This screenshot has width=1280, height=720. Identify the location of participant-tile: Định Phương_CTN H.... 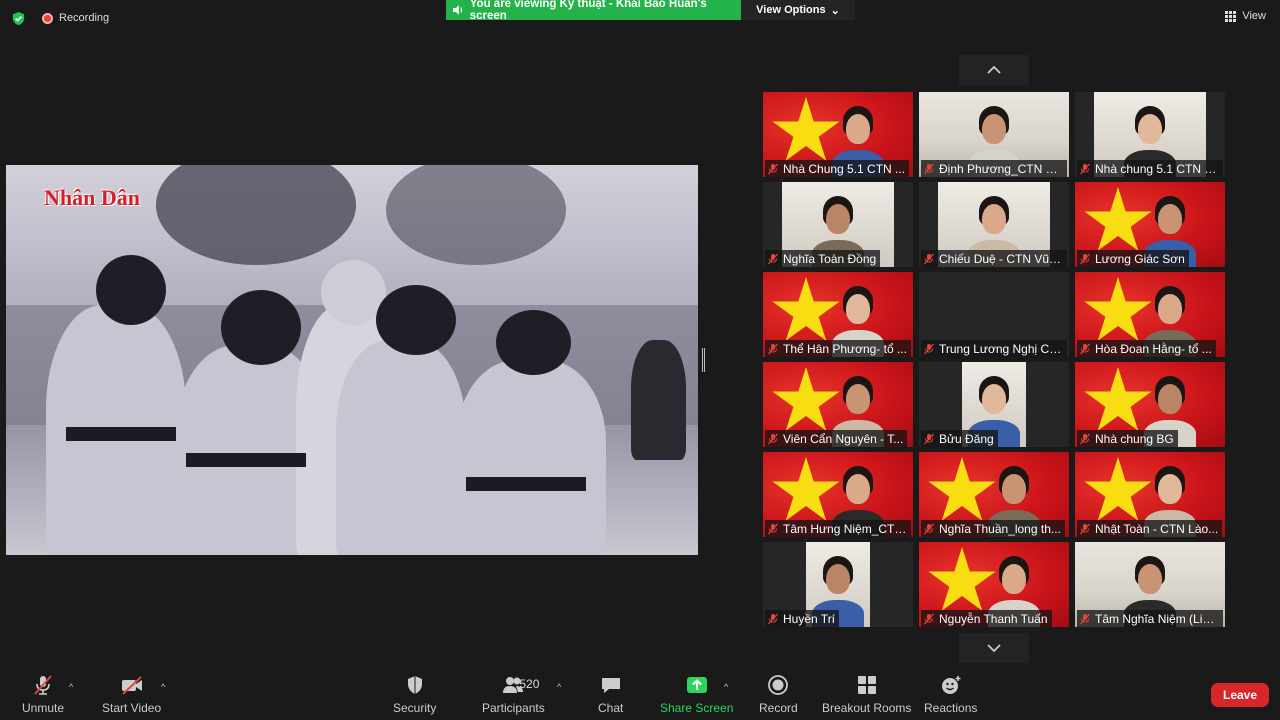
(994, 134).